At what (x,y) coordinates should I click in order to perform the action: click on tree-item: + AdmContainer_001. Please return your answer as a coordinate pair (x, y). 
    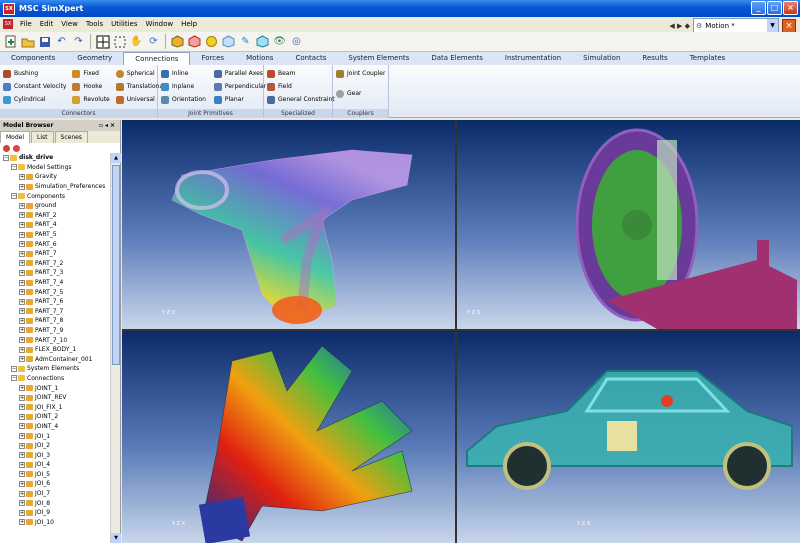
    Looking at the image, I should click on (60, 359).